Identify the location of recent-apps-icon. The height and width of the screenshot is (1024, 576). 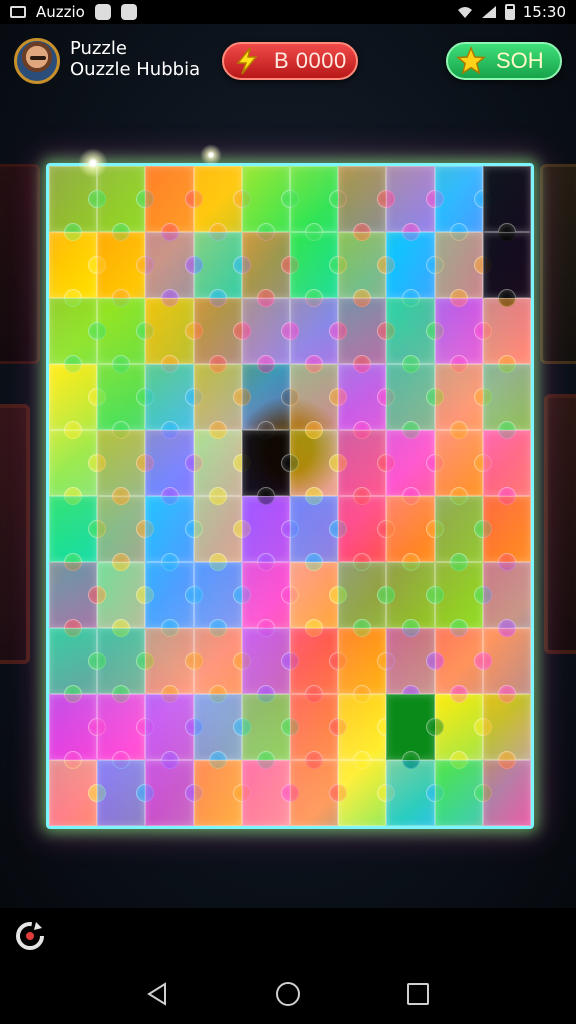
(418, 994).